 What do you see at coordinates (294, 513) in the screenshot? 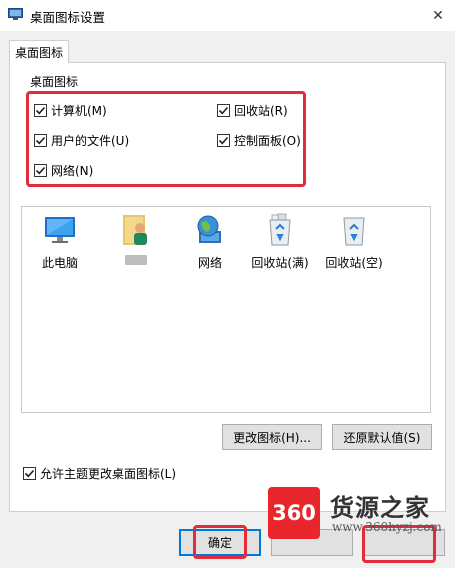
I see `watermark-logo: 360` at bounding box center [294, 513].